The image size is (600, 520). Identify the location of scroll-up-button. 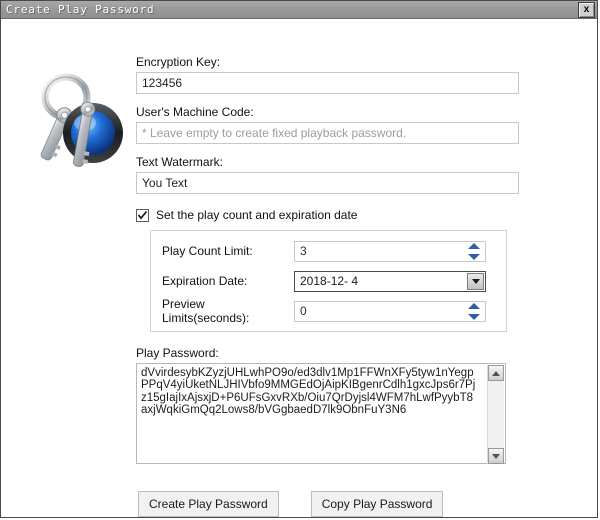
(496, 373).